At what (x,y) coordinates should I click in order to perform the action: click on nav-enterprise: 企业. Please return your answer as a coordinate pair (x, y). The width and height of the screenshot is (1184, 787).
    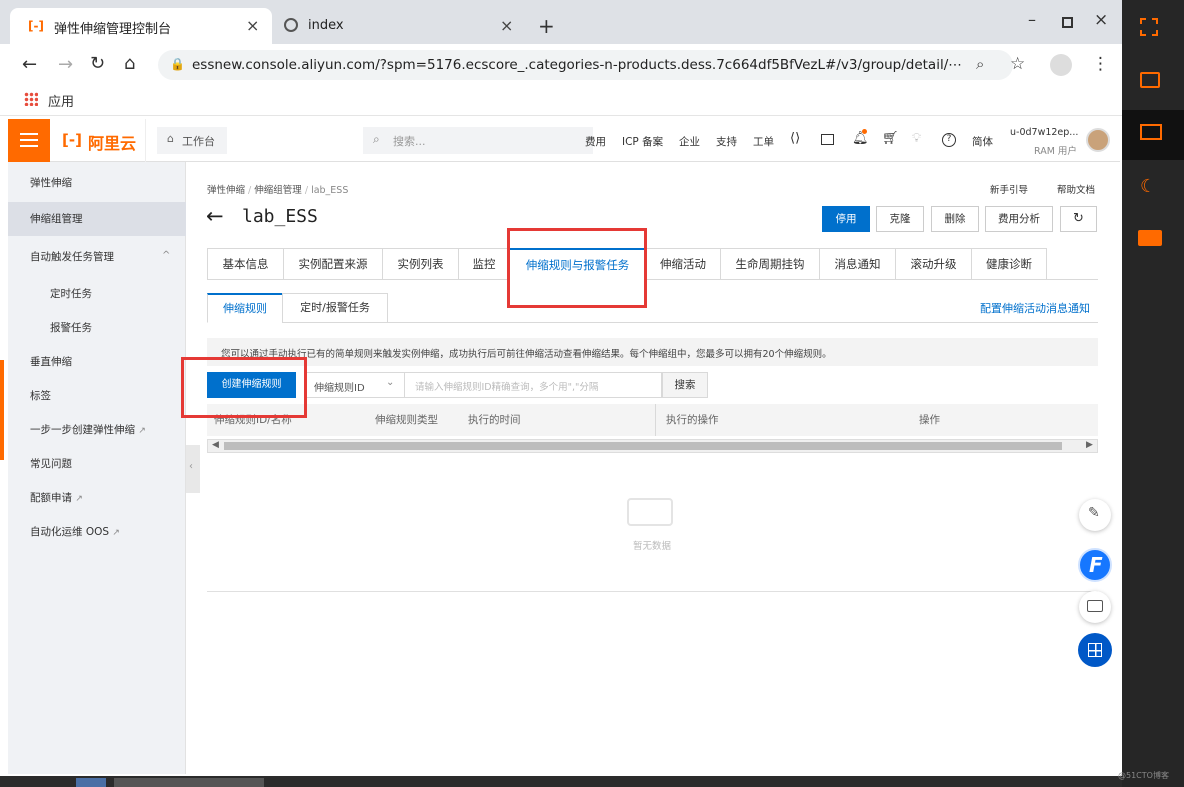
    Looking at the image, I should click on (689, 141).